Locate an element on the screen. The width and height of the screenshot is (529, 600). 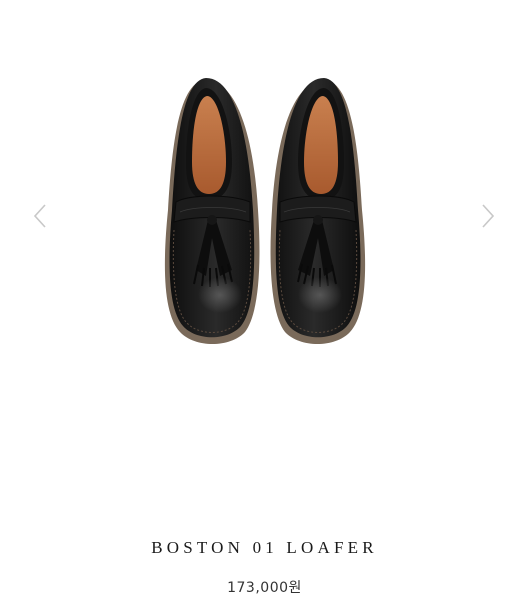
chevron-left-icon is located at coordinates (39, 216).